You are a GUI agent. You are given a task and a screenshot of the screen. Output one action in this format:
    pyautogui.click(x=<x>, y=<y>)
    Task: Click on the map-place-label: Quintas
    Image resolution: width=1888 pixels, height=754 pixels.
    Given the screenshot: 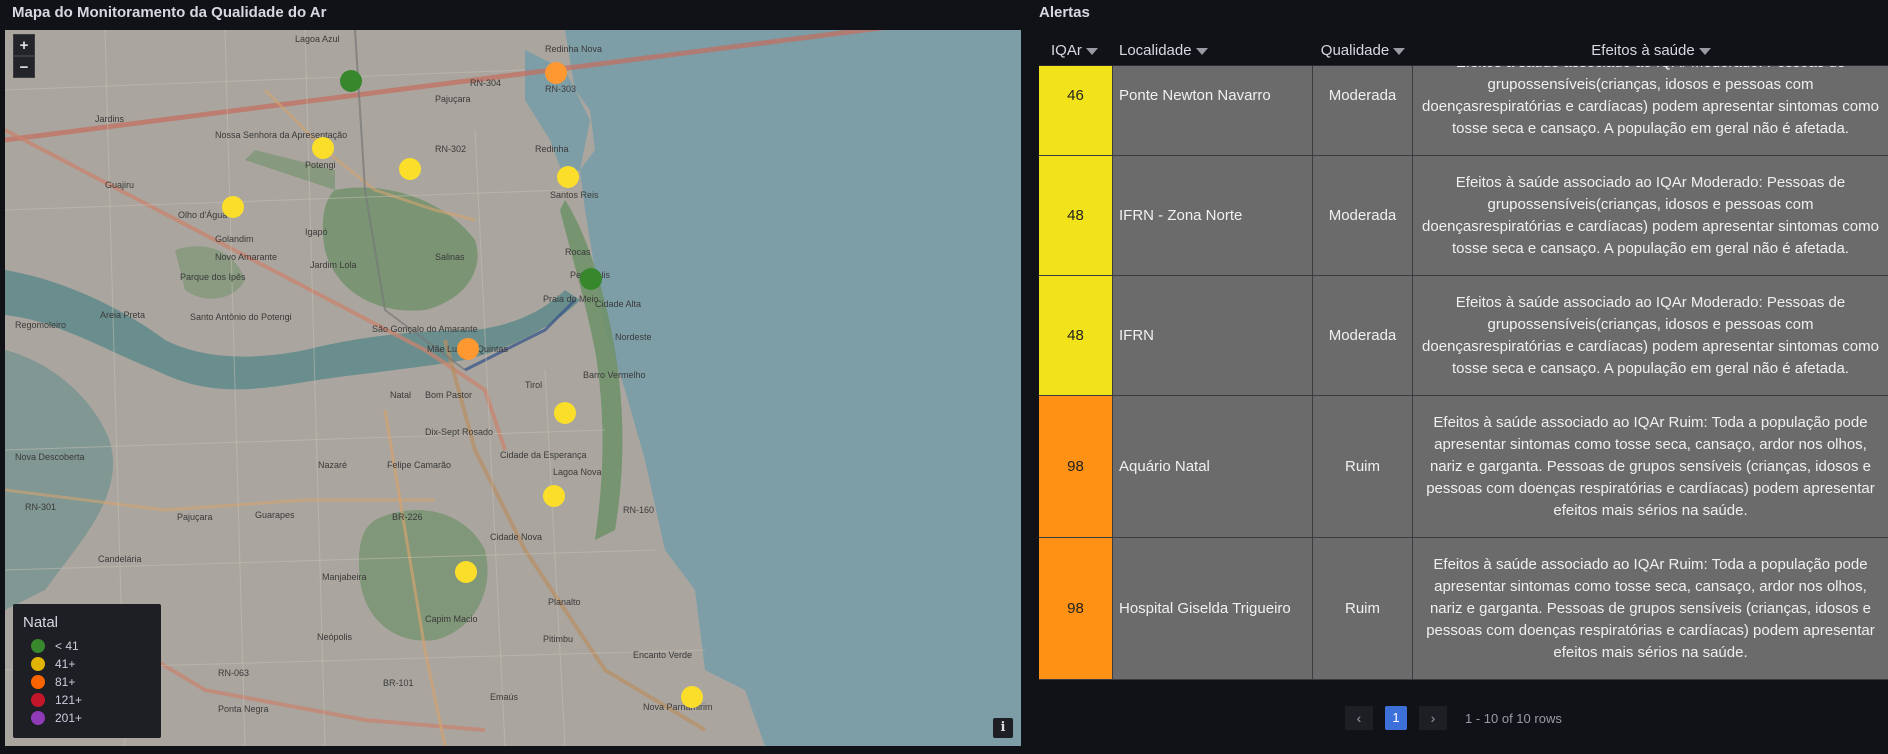 What is the action you would take?
    pyautogui.click(x=493, y=349)
    